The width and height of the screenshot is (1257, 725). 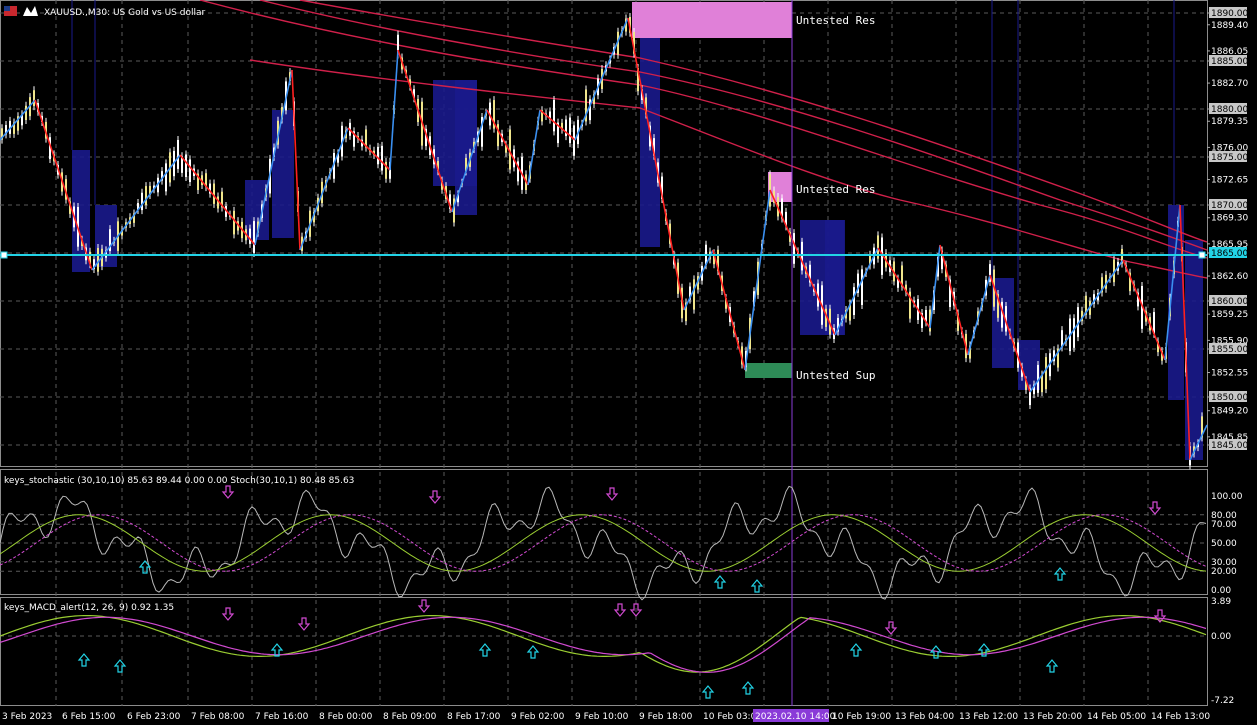 What do you see at coordinates (1221, 591) in the screenshot?
I see `stoch-level-label: 0.00` at bounding box center [1221, 591].